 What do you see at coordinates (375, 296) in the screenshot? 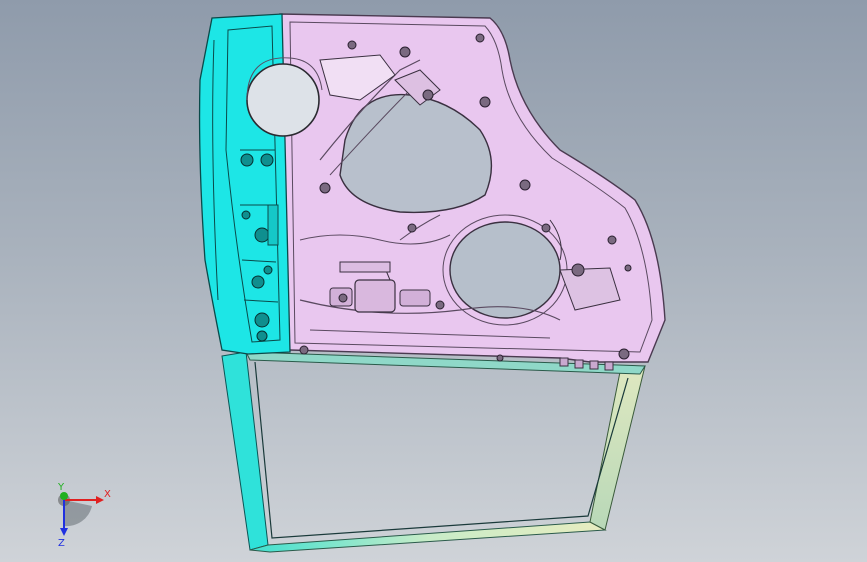
I see `window-motor` at bounding box center [375, 296].